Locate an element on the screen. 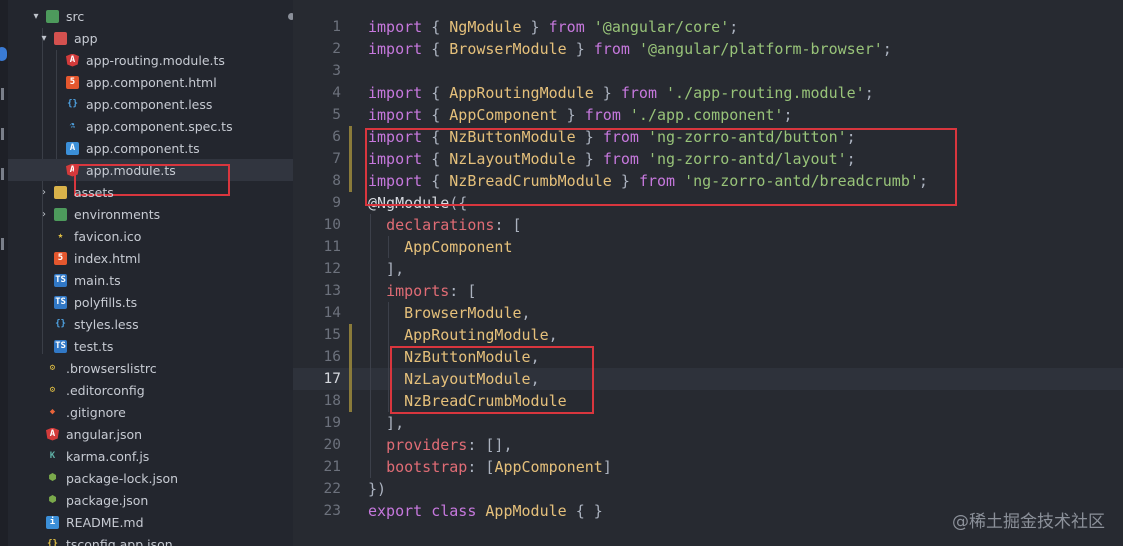 The image size is (1123, 546). line-number: 3 is located at coordinates (336, 71).